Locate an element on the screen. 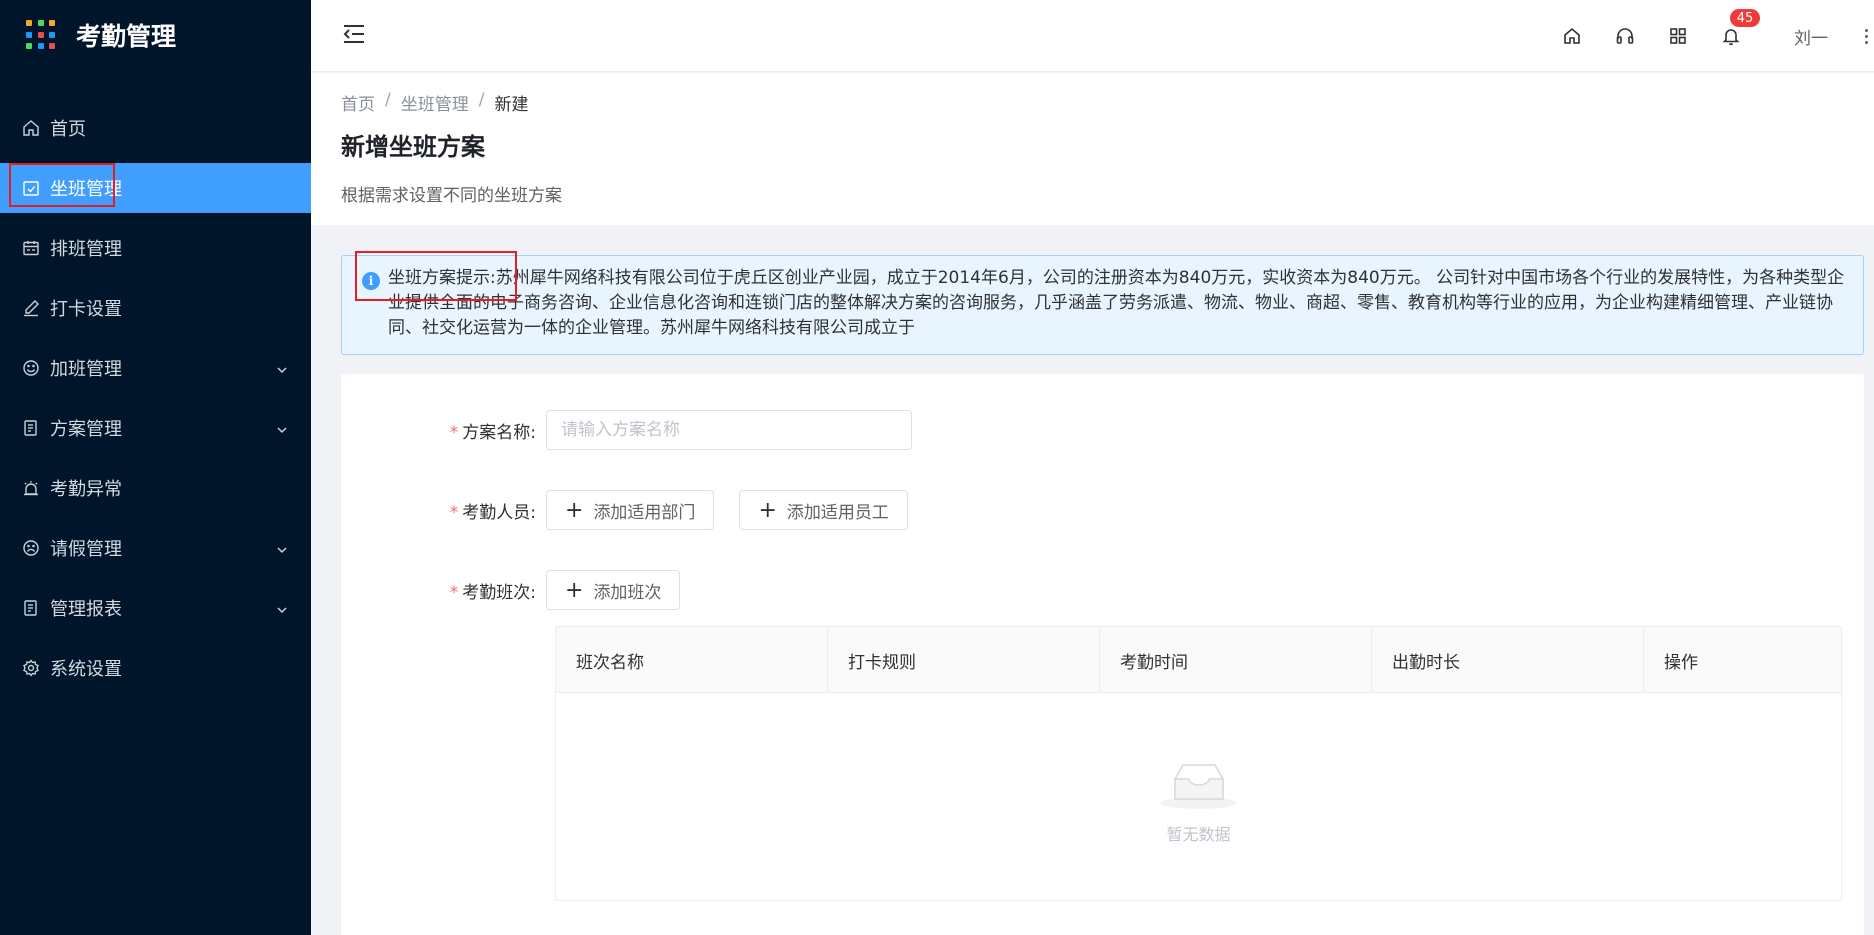 This screenshot has height=935, width=1874. column-header-attendance-time: 考勤时间 is located at coordinates (1236, 660).